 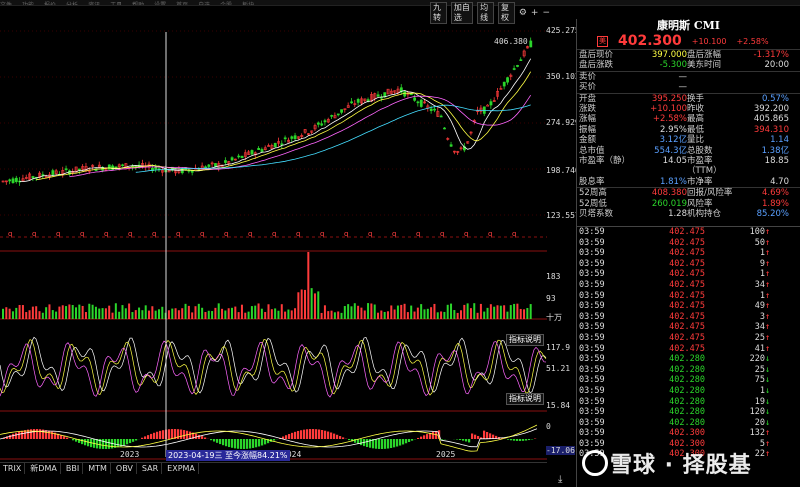 What do you see at coordinates (588, 76) in the screenshot?
I see `stat-label: 卖价` at bounding box center [588, 76].